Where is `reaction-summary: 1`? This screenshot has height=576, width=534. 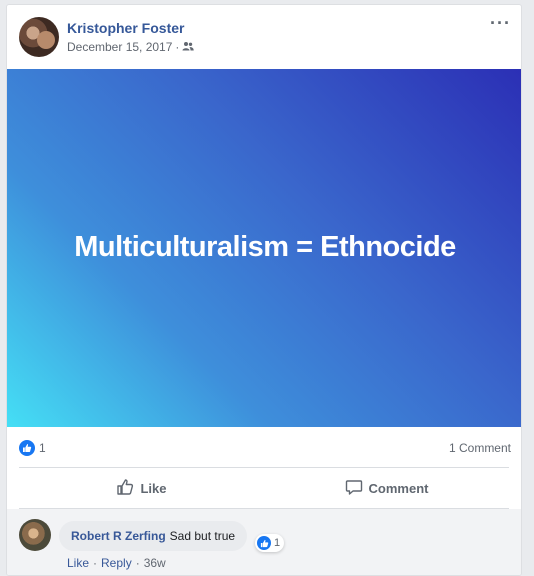
reaction-summary: 1 is located at coordinates (32, 448).